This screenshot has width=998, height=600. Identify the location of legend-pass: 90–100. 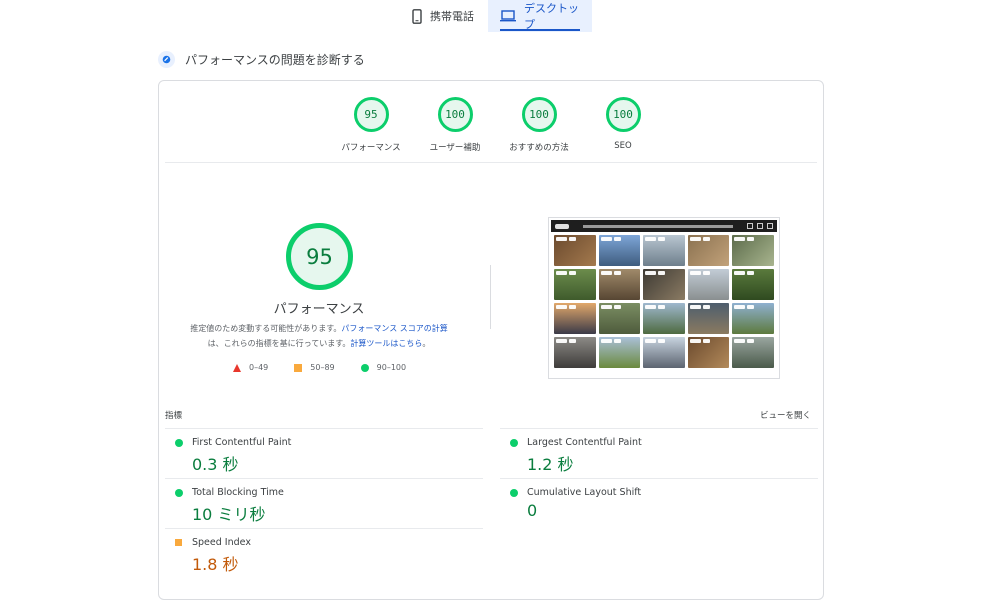
(383, 367).